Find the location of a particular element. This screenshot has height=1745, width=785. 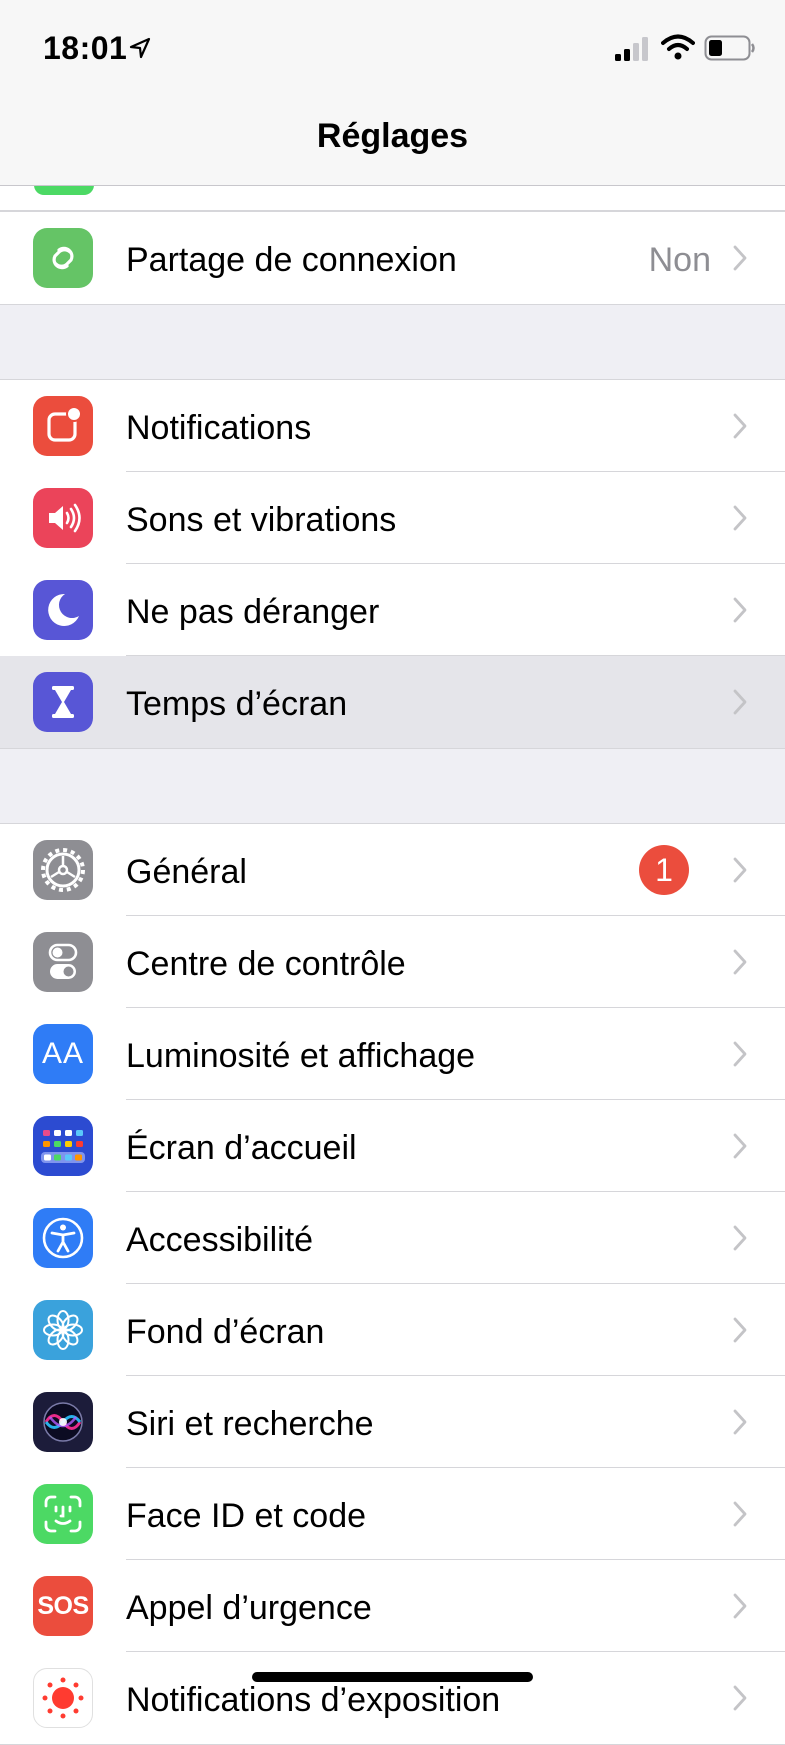

page-title: Réglages is located at coordinates (392, 136).